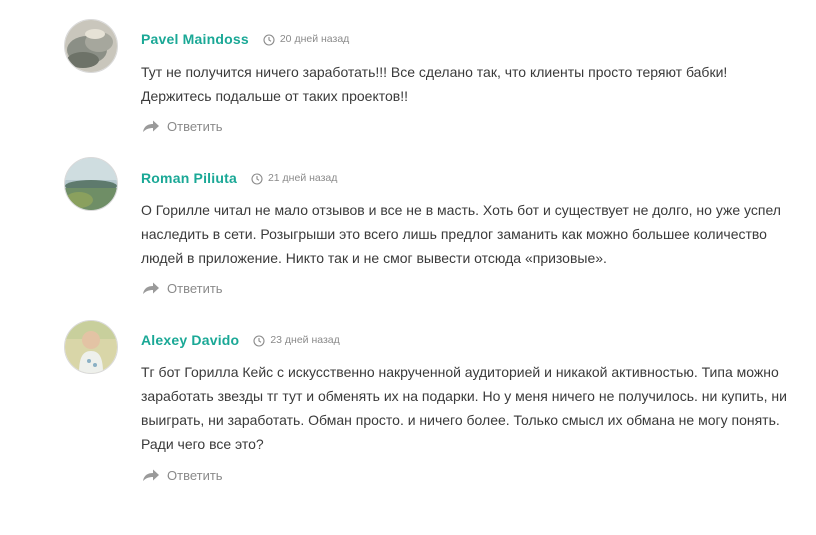 Image resolution: width=816 pixels, height=535 pixels. What do you see at coordinates (190, 340) in the screenshot?
I see `author-name: Alexey Davido` at bounding box center [190, 340].